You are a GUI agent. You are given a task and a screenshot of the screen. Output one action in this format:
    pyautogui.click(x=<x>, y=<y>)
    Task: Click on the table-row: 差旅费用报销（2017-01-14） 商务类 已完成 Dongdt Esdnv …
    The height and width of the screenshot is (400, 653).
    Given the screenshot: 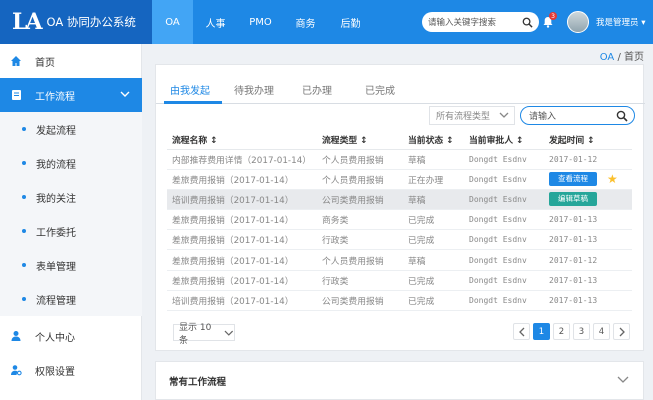 What is the action you would take?
    pyautogui.click(x=399, y=220)
    